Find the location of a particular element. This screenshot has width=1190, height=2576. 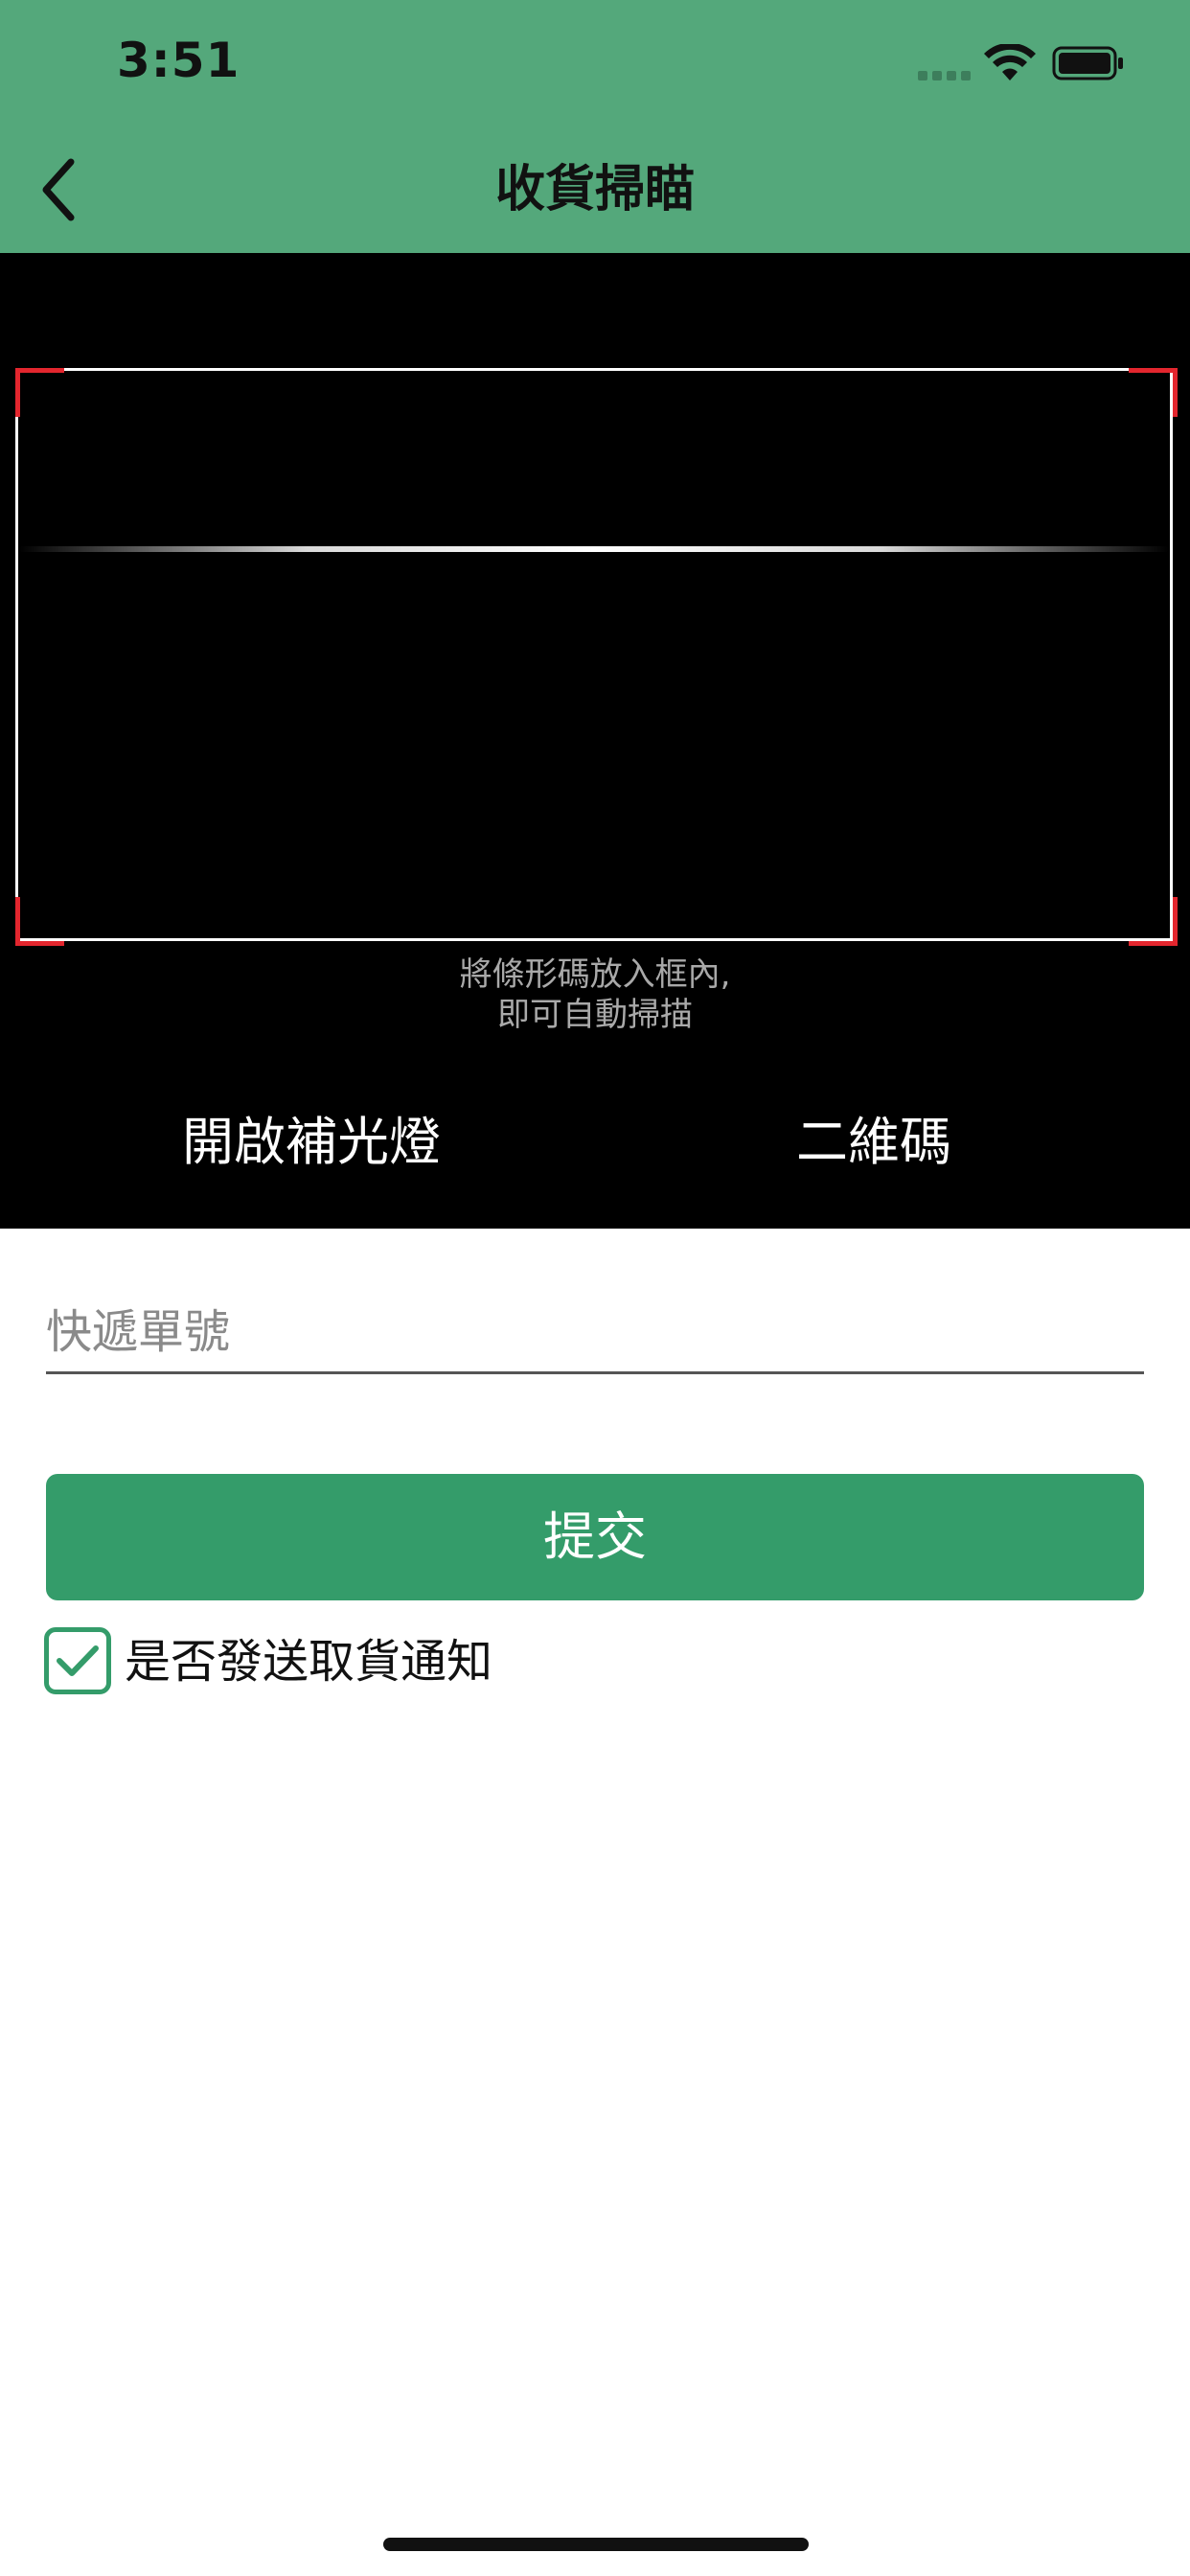

scan-hint-line2: 即可自動掃描 is located at coordinates (595, 1015).